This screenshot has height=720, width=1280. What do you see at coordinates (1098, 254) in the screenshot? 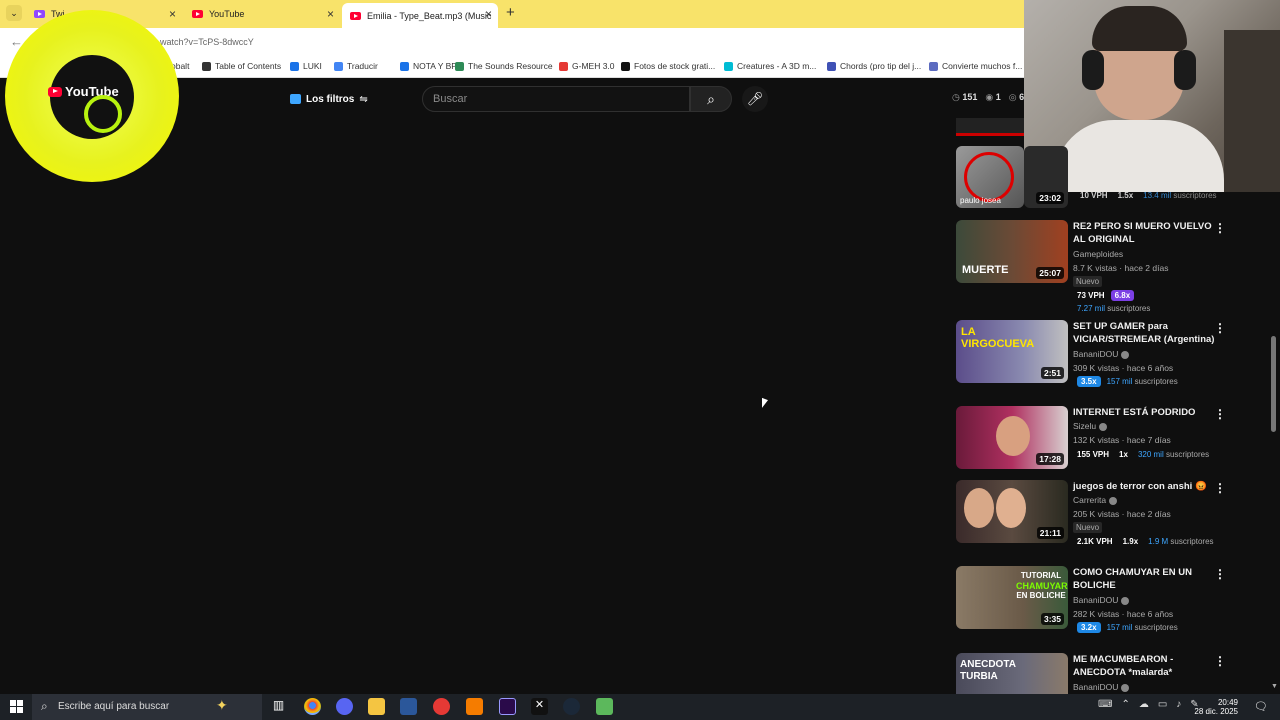
I see `channel-name: Gameploides` at bounding box center [1098, 254].